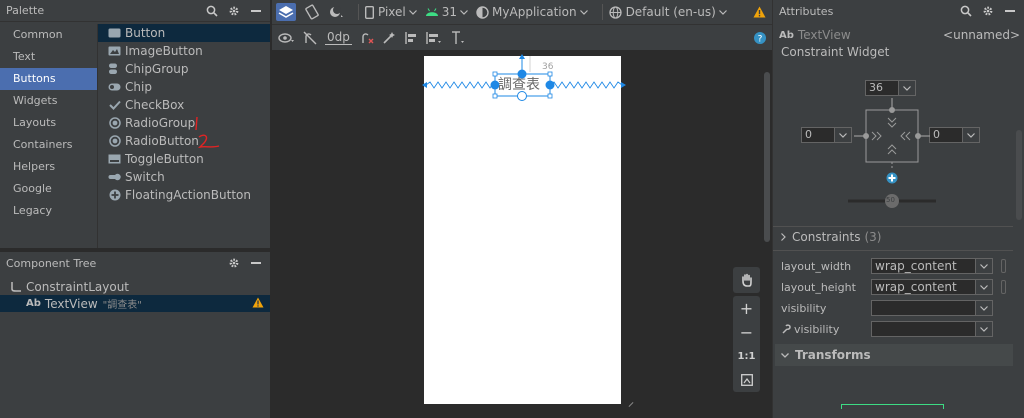  What do you see at coordinates (1019, 175) in the screenshot?
I see `attributes-scrollbar` at bounding box center [1019, 175].